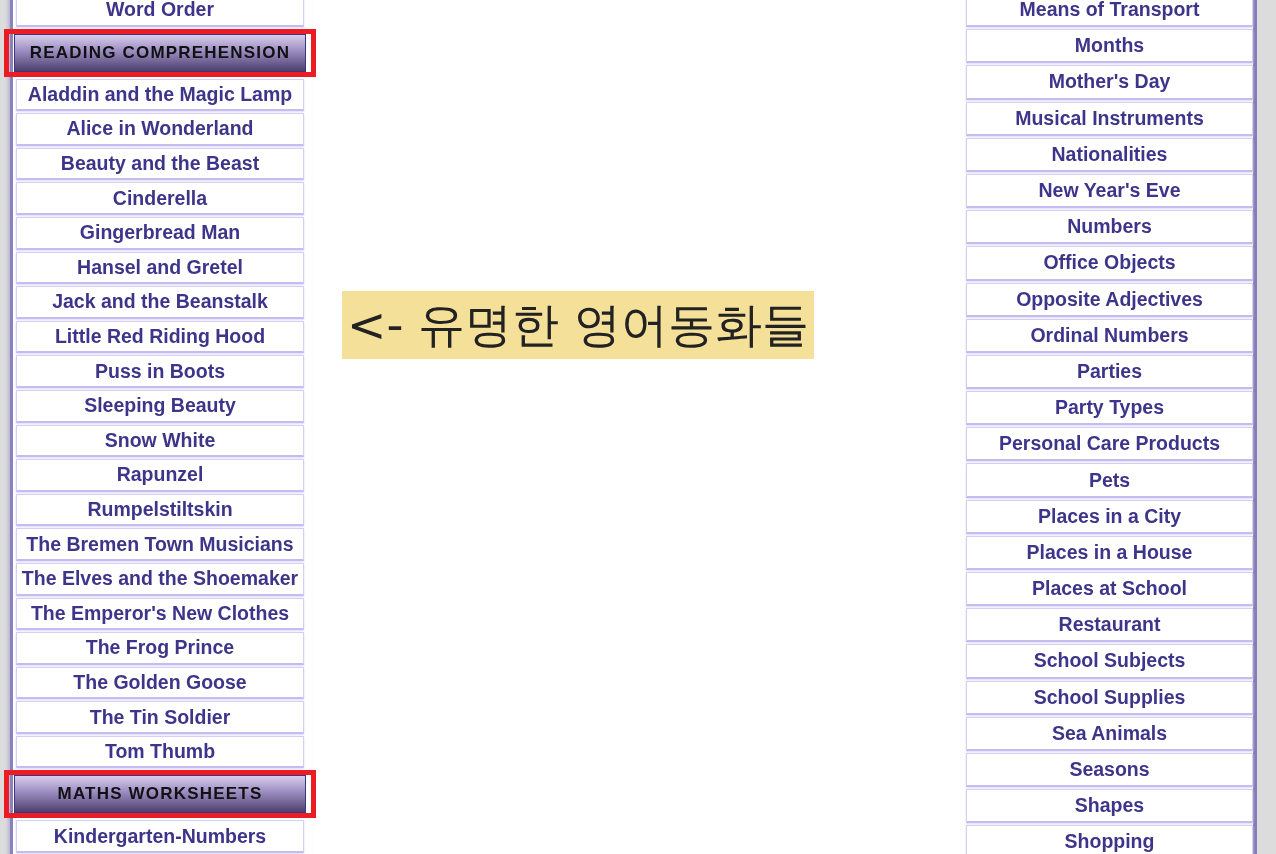  I want to click on menu-link: Restaurant, so click(1109, 625).